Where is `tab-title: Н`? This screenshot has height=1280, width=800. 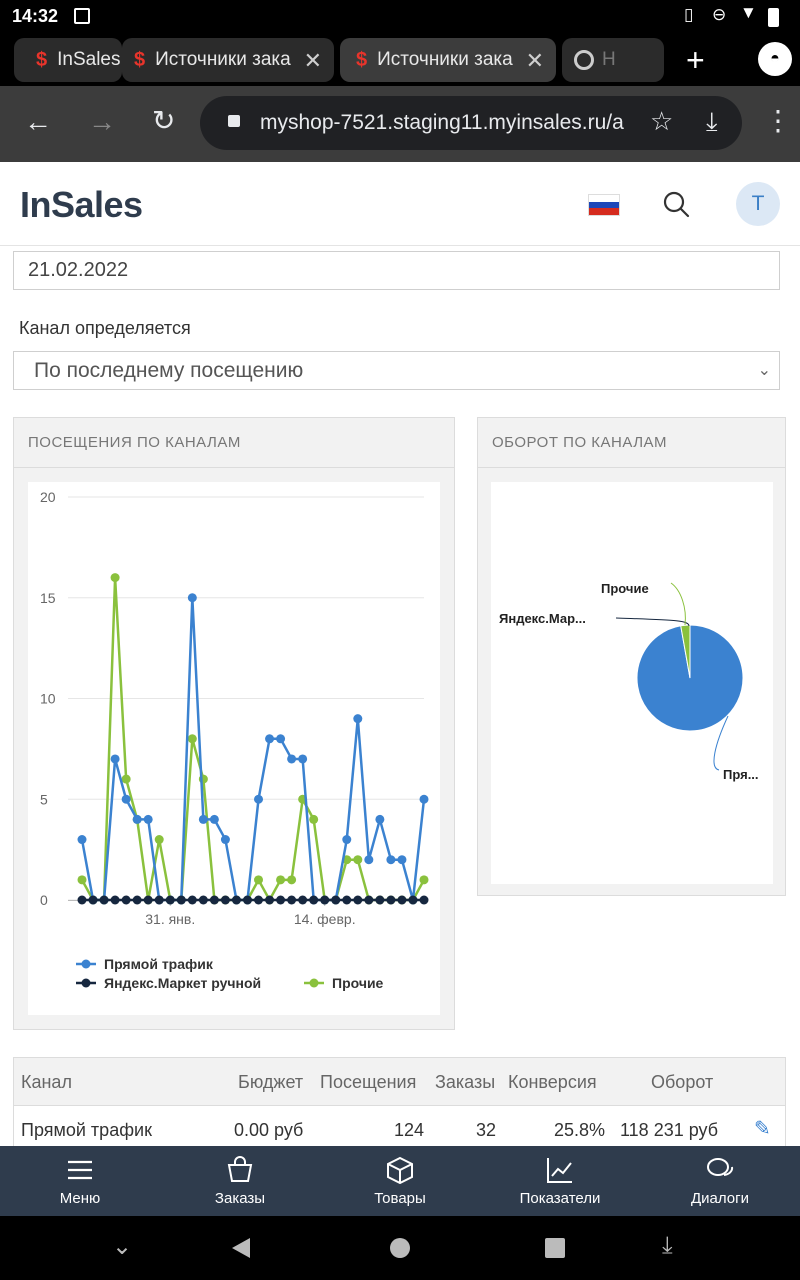
tab-title: Н is located at coordinates (609, 59).